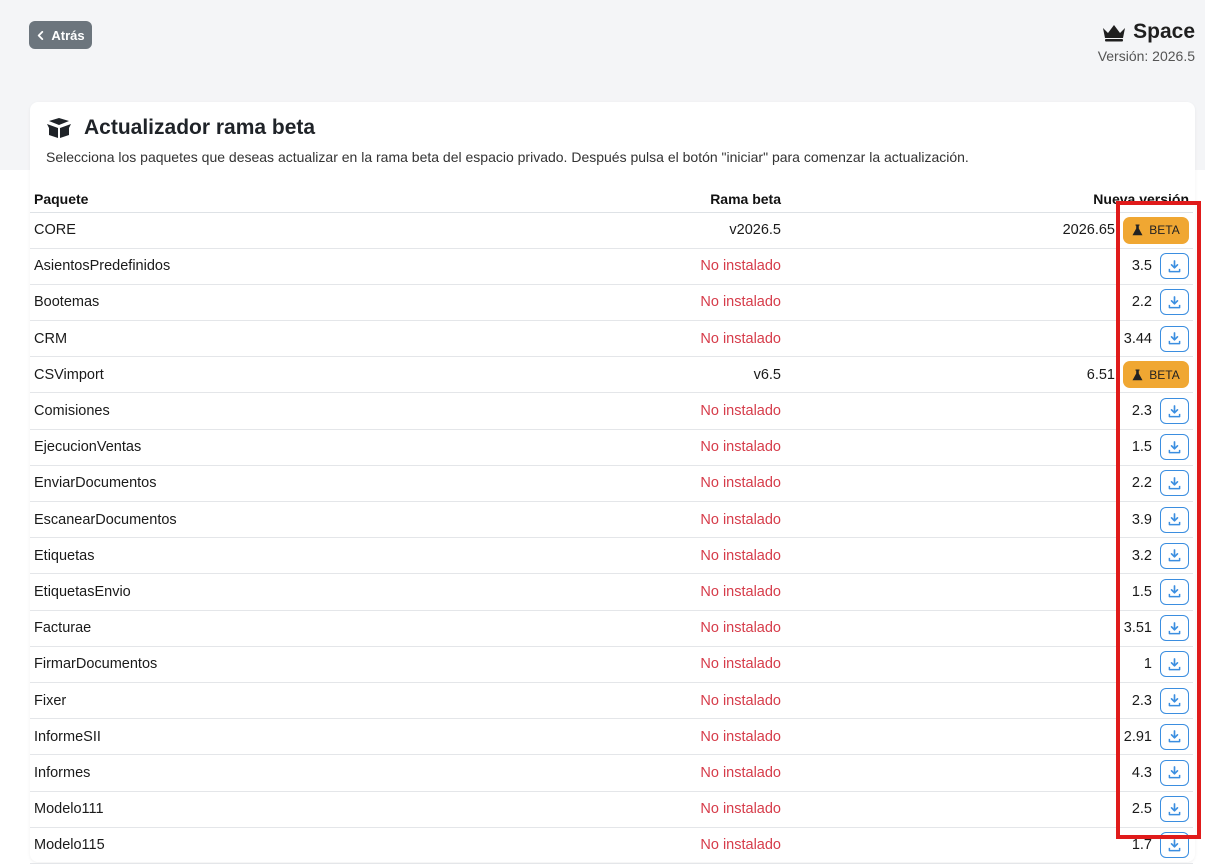 The width and height of the screenshot is (1205, 864). Describe the element at coordinates (310, 737) in the screenshot. I see `package-name: InformeSII` at that location.